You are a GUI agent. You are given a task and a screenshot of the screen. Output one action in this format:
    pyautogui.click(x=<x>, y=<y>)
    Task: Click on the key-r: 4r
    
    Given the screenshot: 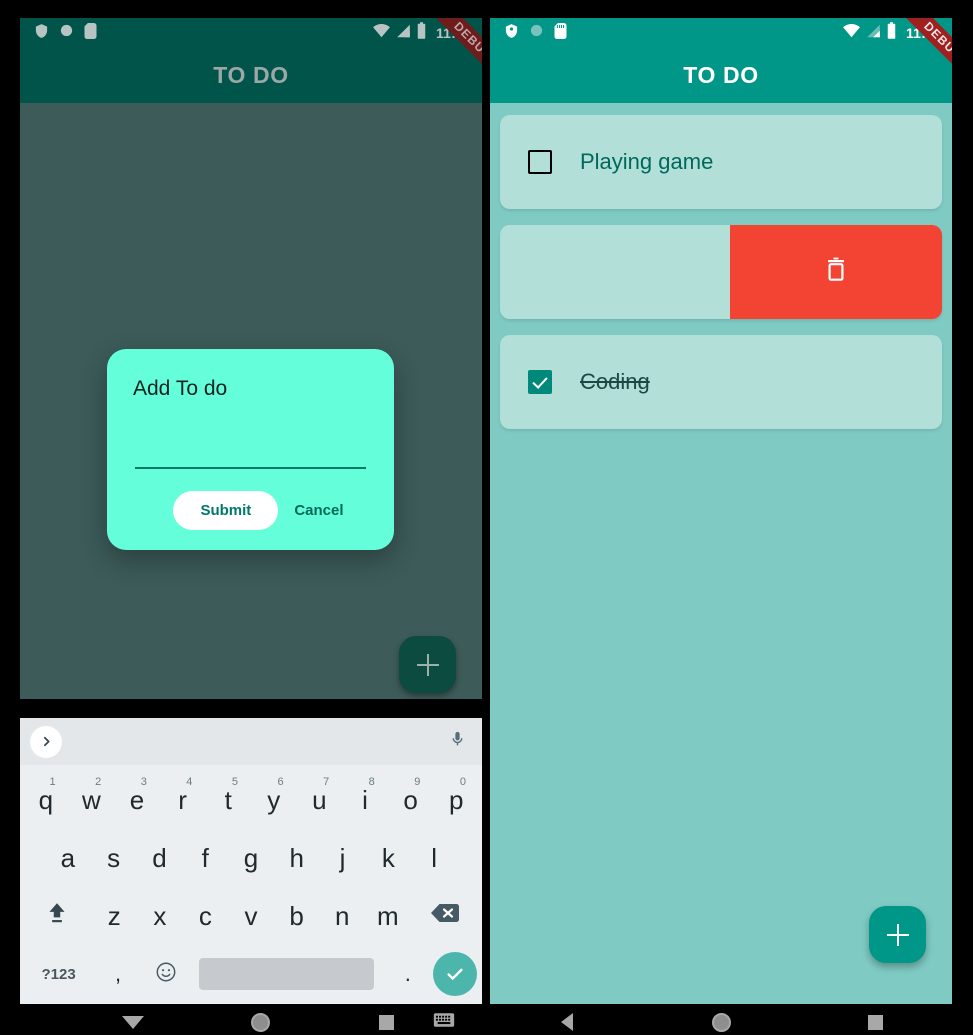 What is the action you would take?
    pyautogui.click(x=183, y=800)
    